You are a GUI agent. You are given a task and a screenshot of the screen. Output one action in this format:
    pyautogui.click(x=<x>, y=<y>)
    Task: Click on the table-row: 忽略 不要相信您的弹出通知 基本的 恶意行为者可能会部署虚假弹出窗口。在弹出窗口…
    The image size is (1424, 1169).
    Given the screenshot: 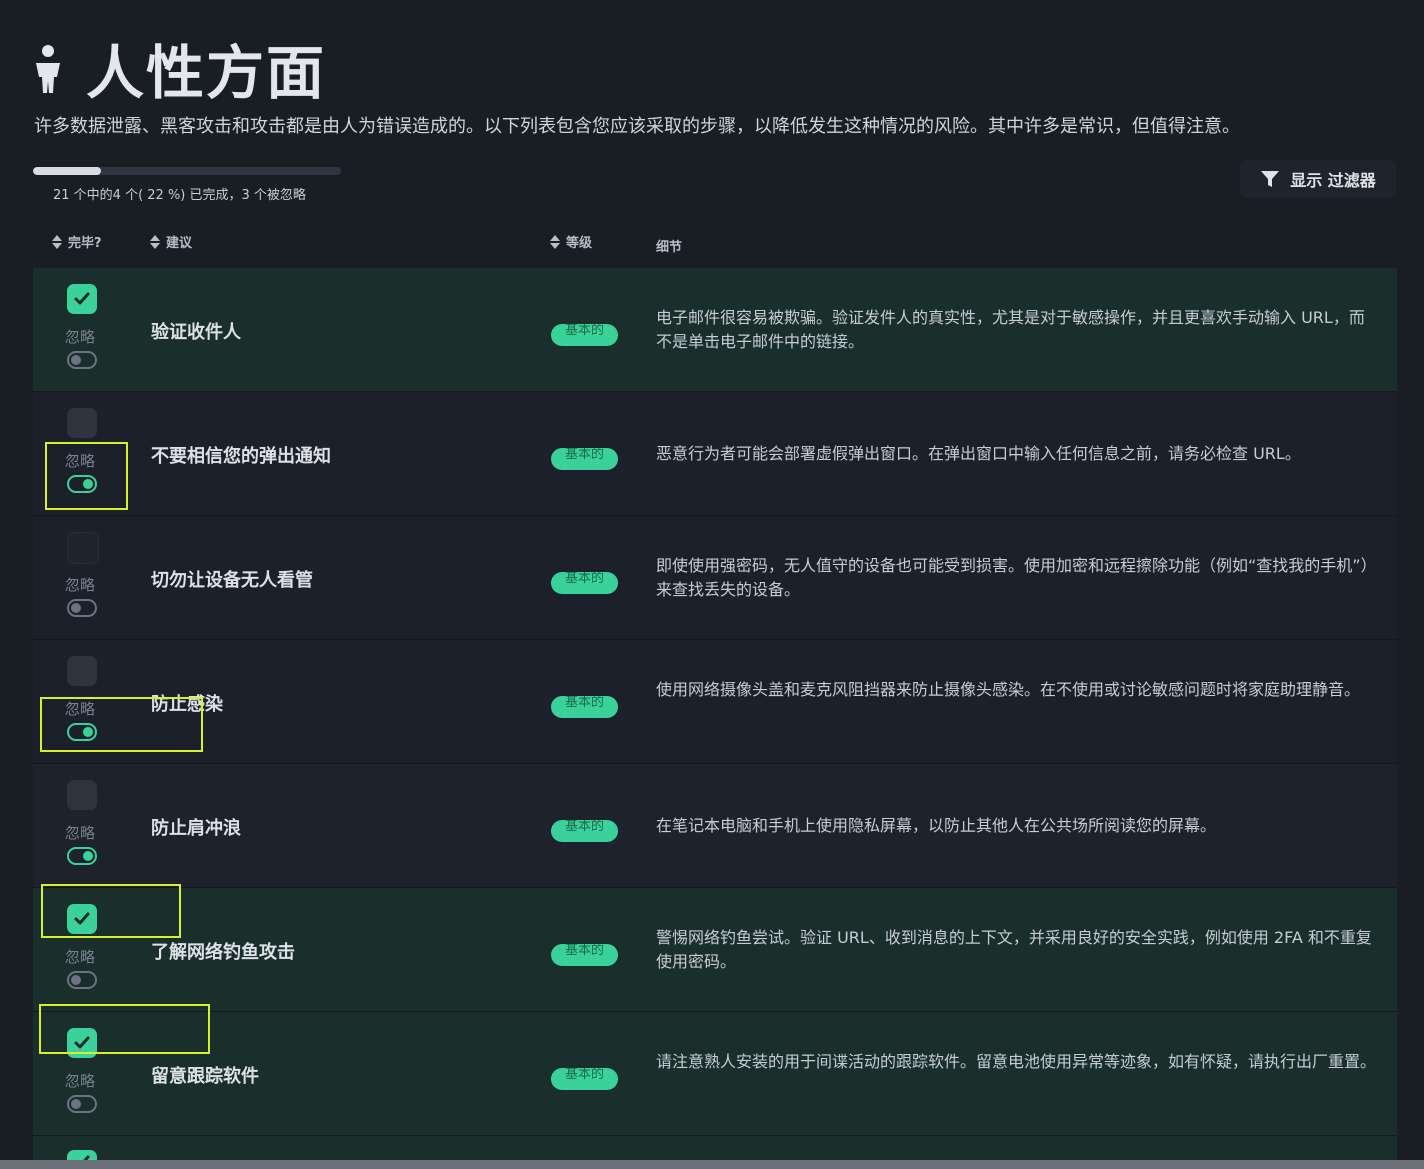 What is the action you would take?
    pyautogui.click(x=715, y=454)
    